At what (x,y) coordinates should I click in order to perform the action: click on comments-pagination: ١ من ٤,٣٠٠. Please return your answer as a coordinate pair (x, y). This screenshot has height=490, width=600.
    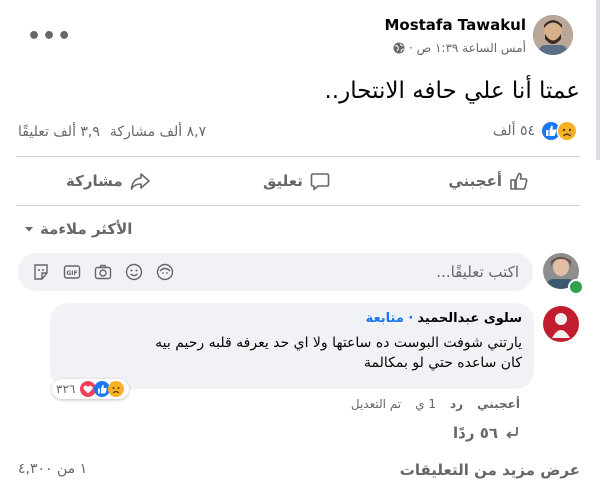
    Looking at the image, I should click on (53, 469).